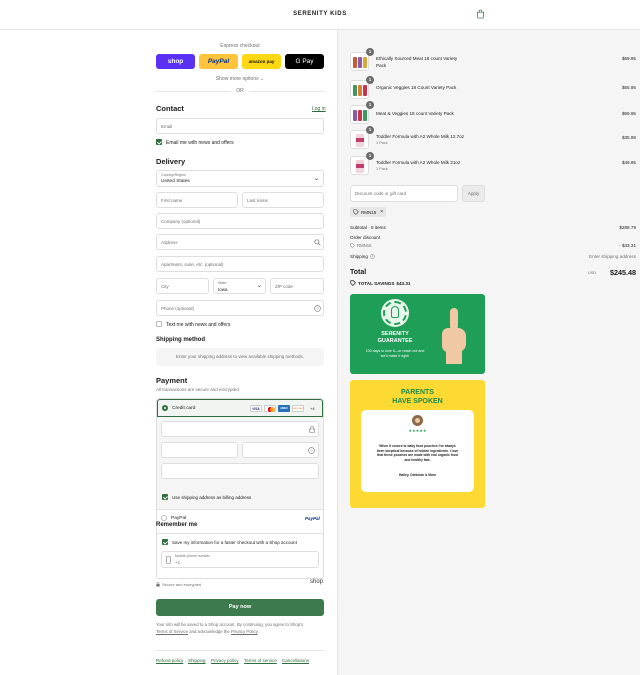 This screenshot has height=675, width=640. Describe the element at coordinates (240, 408) in the screenshot. I see `credit-card-option: Credit card VISA AMEX DISCOVER +4` at that location.